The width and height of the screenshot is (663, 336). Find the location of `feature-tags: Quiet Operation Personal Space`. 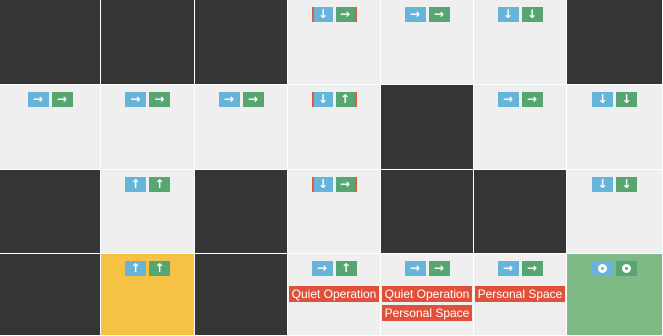

feature-tags: Quiet Operation Personal Space is located at coordinates (427, 303).